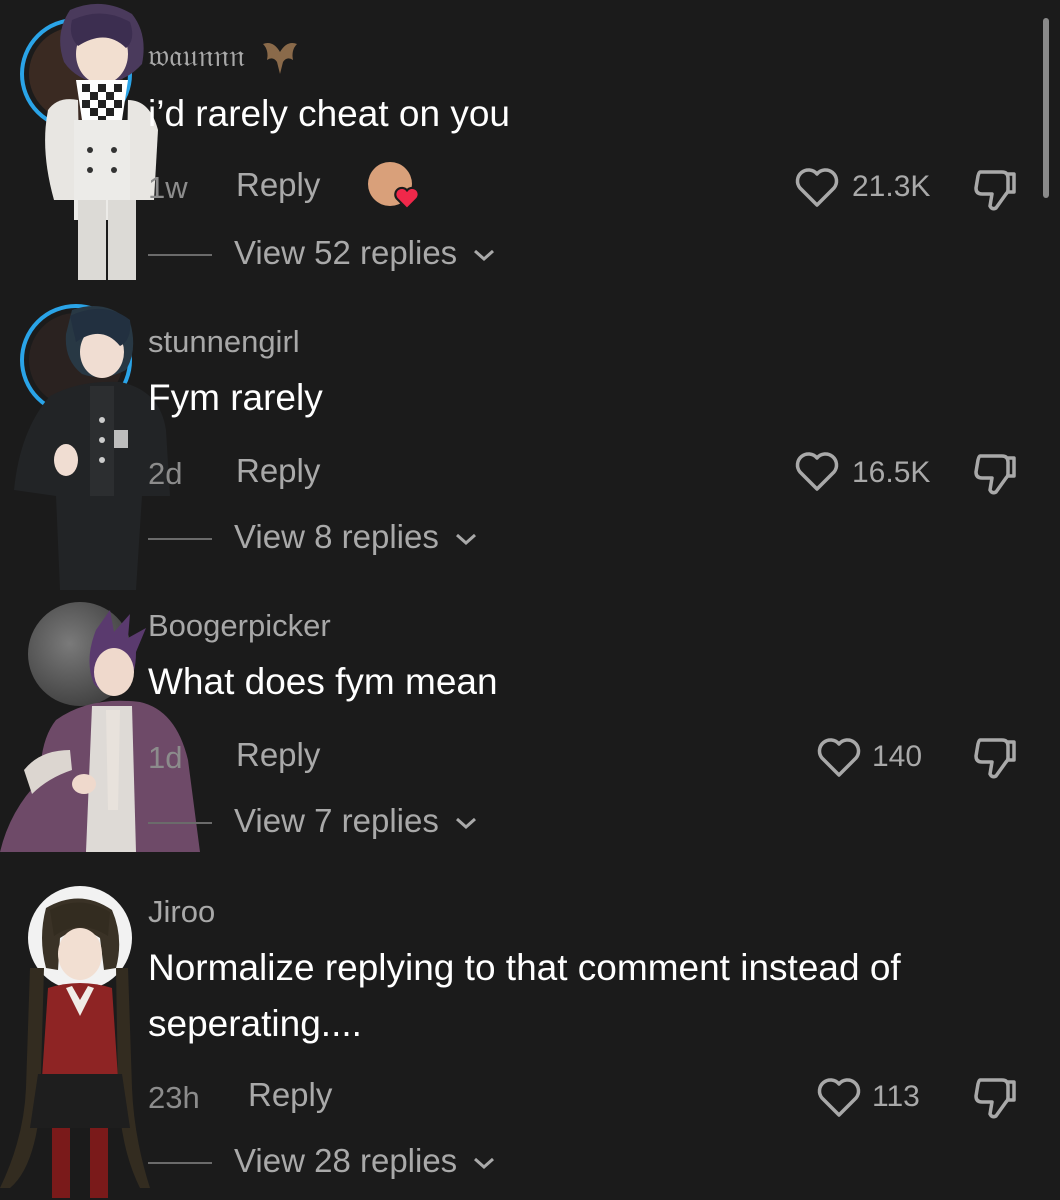 Image resolution: width=1060 pixels, height=1200 pixels. I want to click on view-replies-label: View 8 replies, so click(336, 536).